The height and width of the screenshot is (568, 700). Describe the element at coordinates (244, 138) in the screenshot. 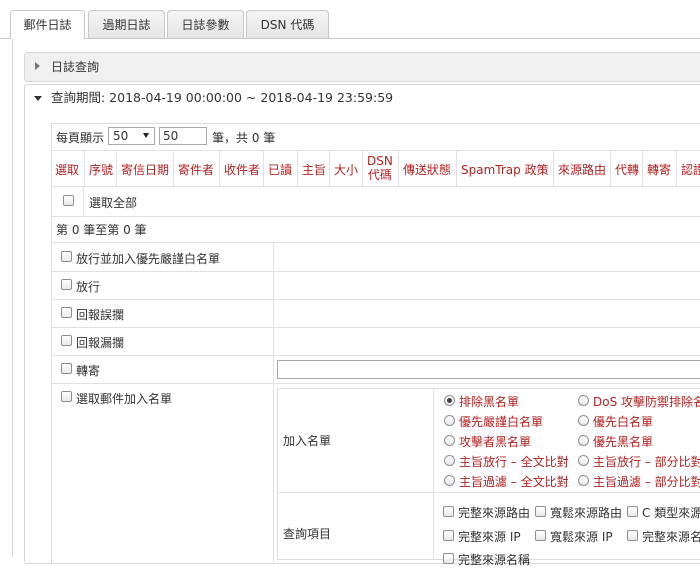

I see `total-count-text: 筆，共 0 筆` at that location.